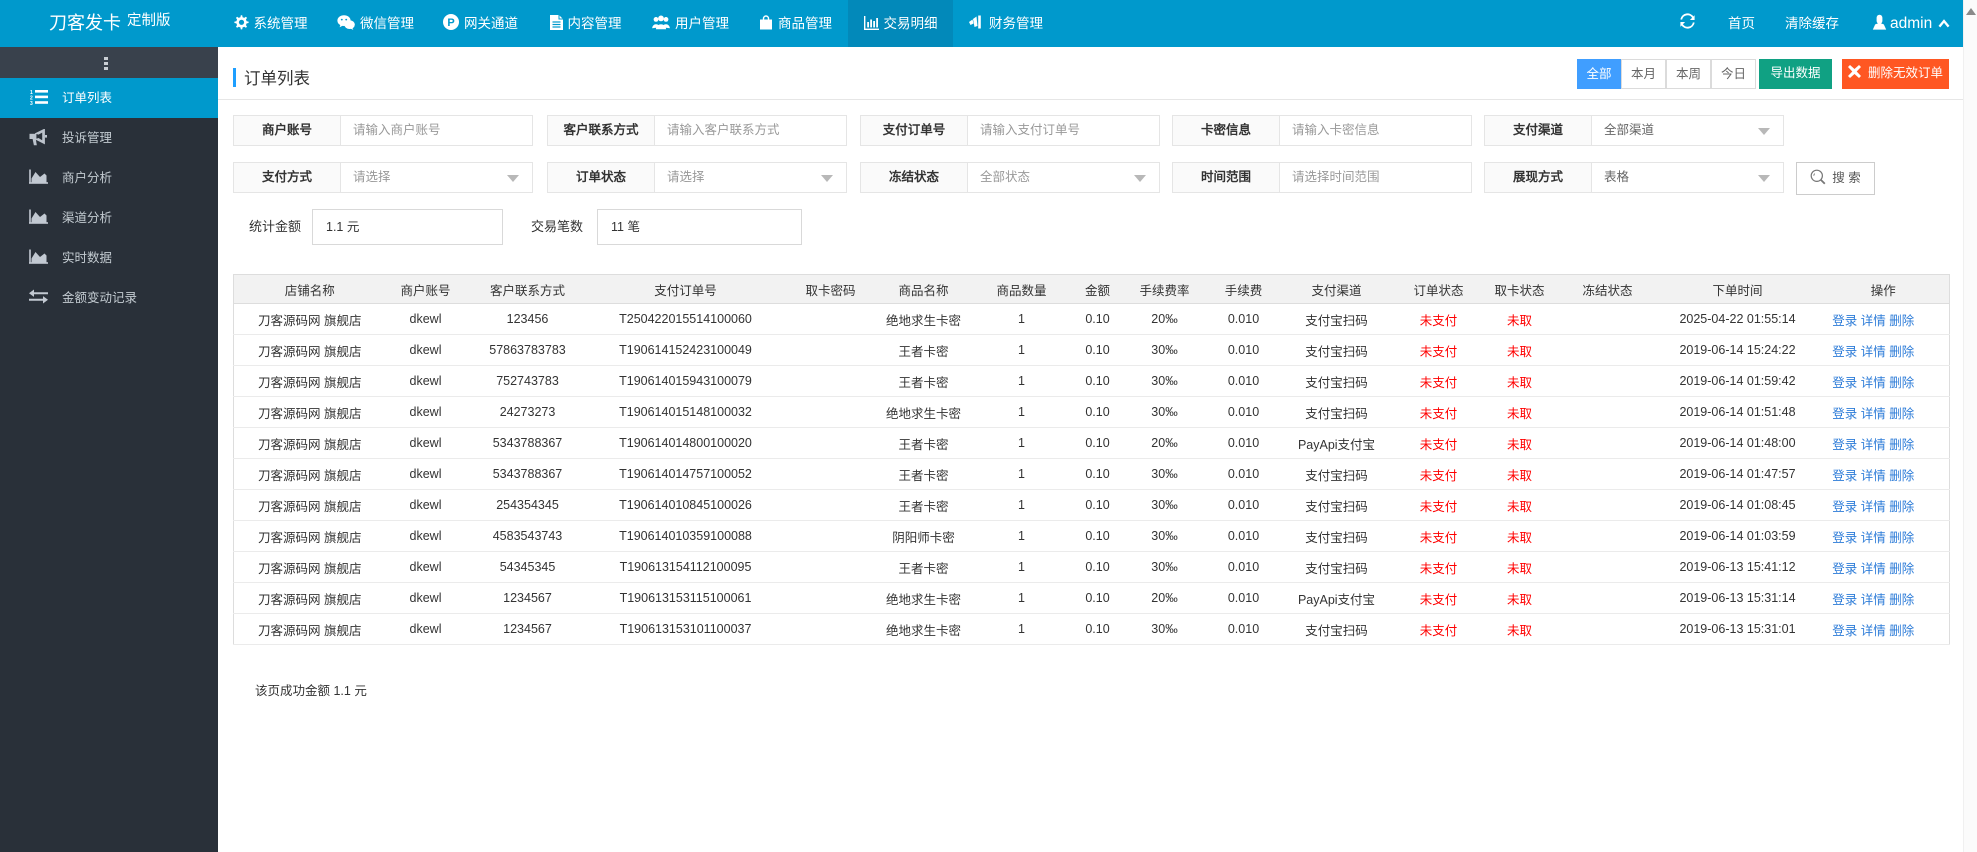 Image resolution: width=1977 pixels, height=852 pixels. I want to click on svg-text: 3, so click(31, 103).